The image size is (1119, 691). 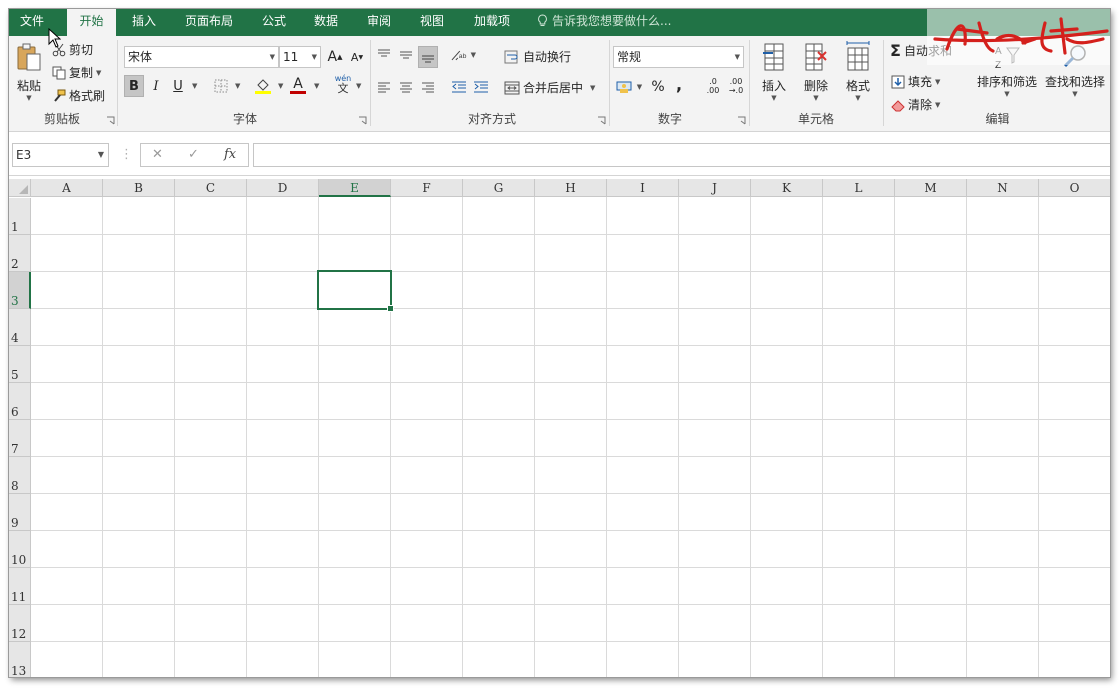 I want to click on row-header-13: 13, so click(x=20, y=659).